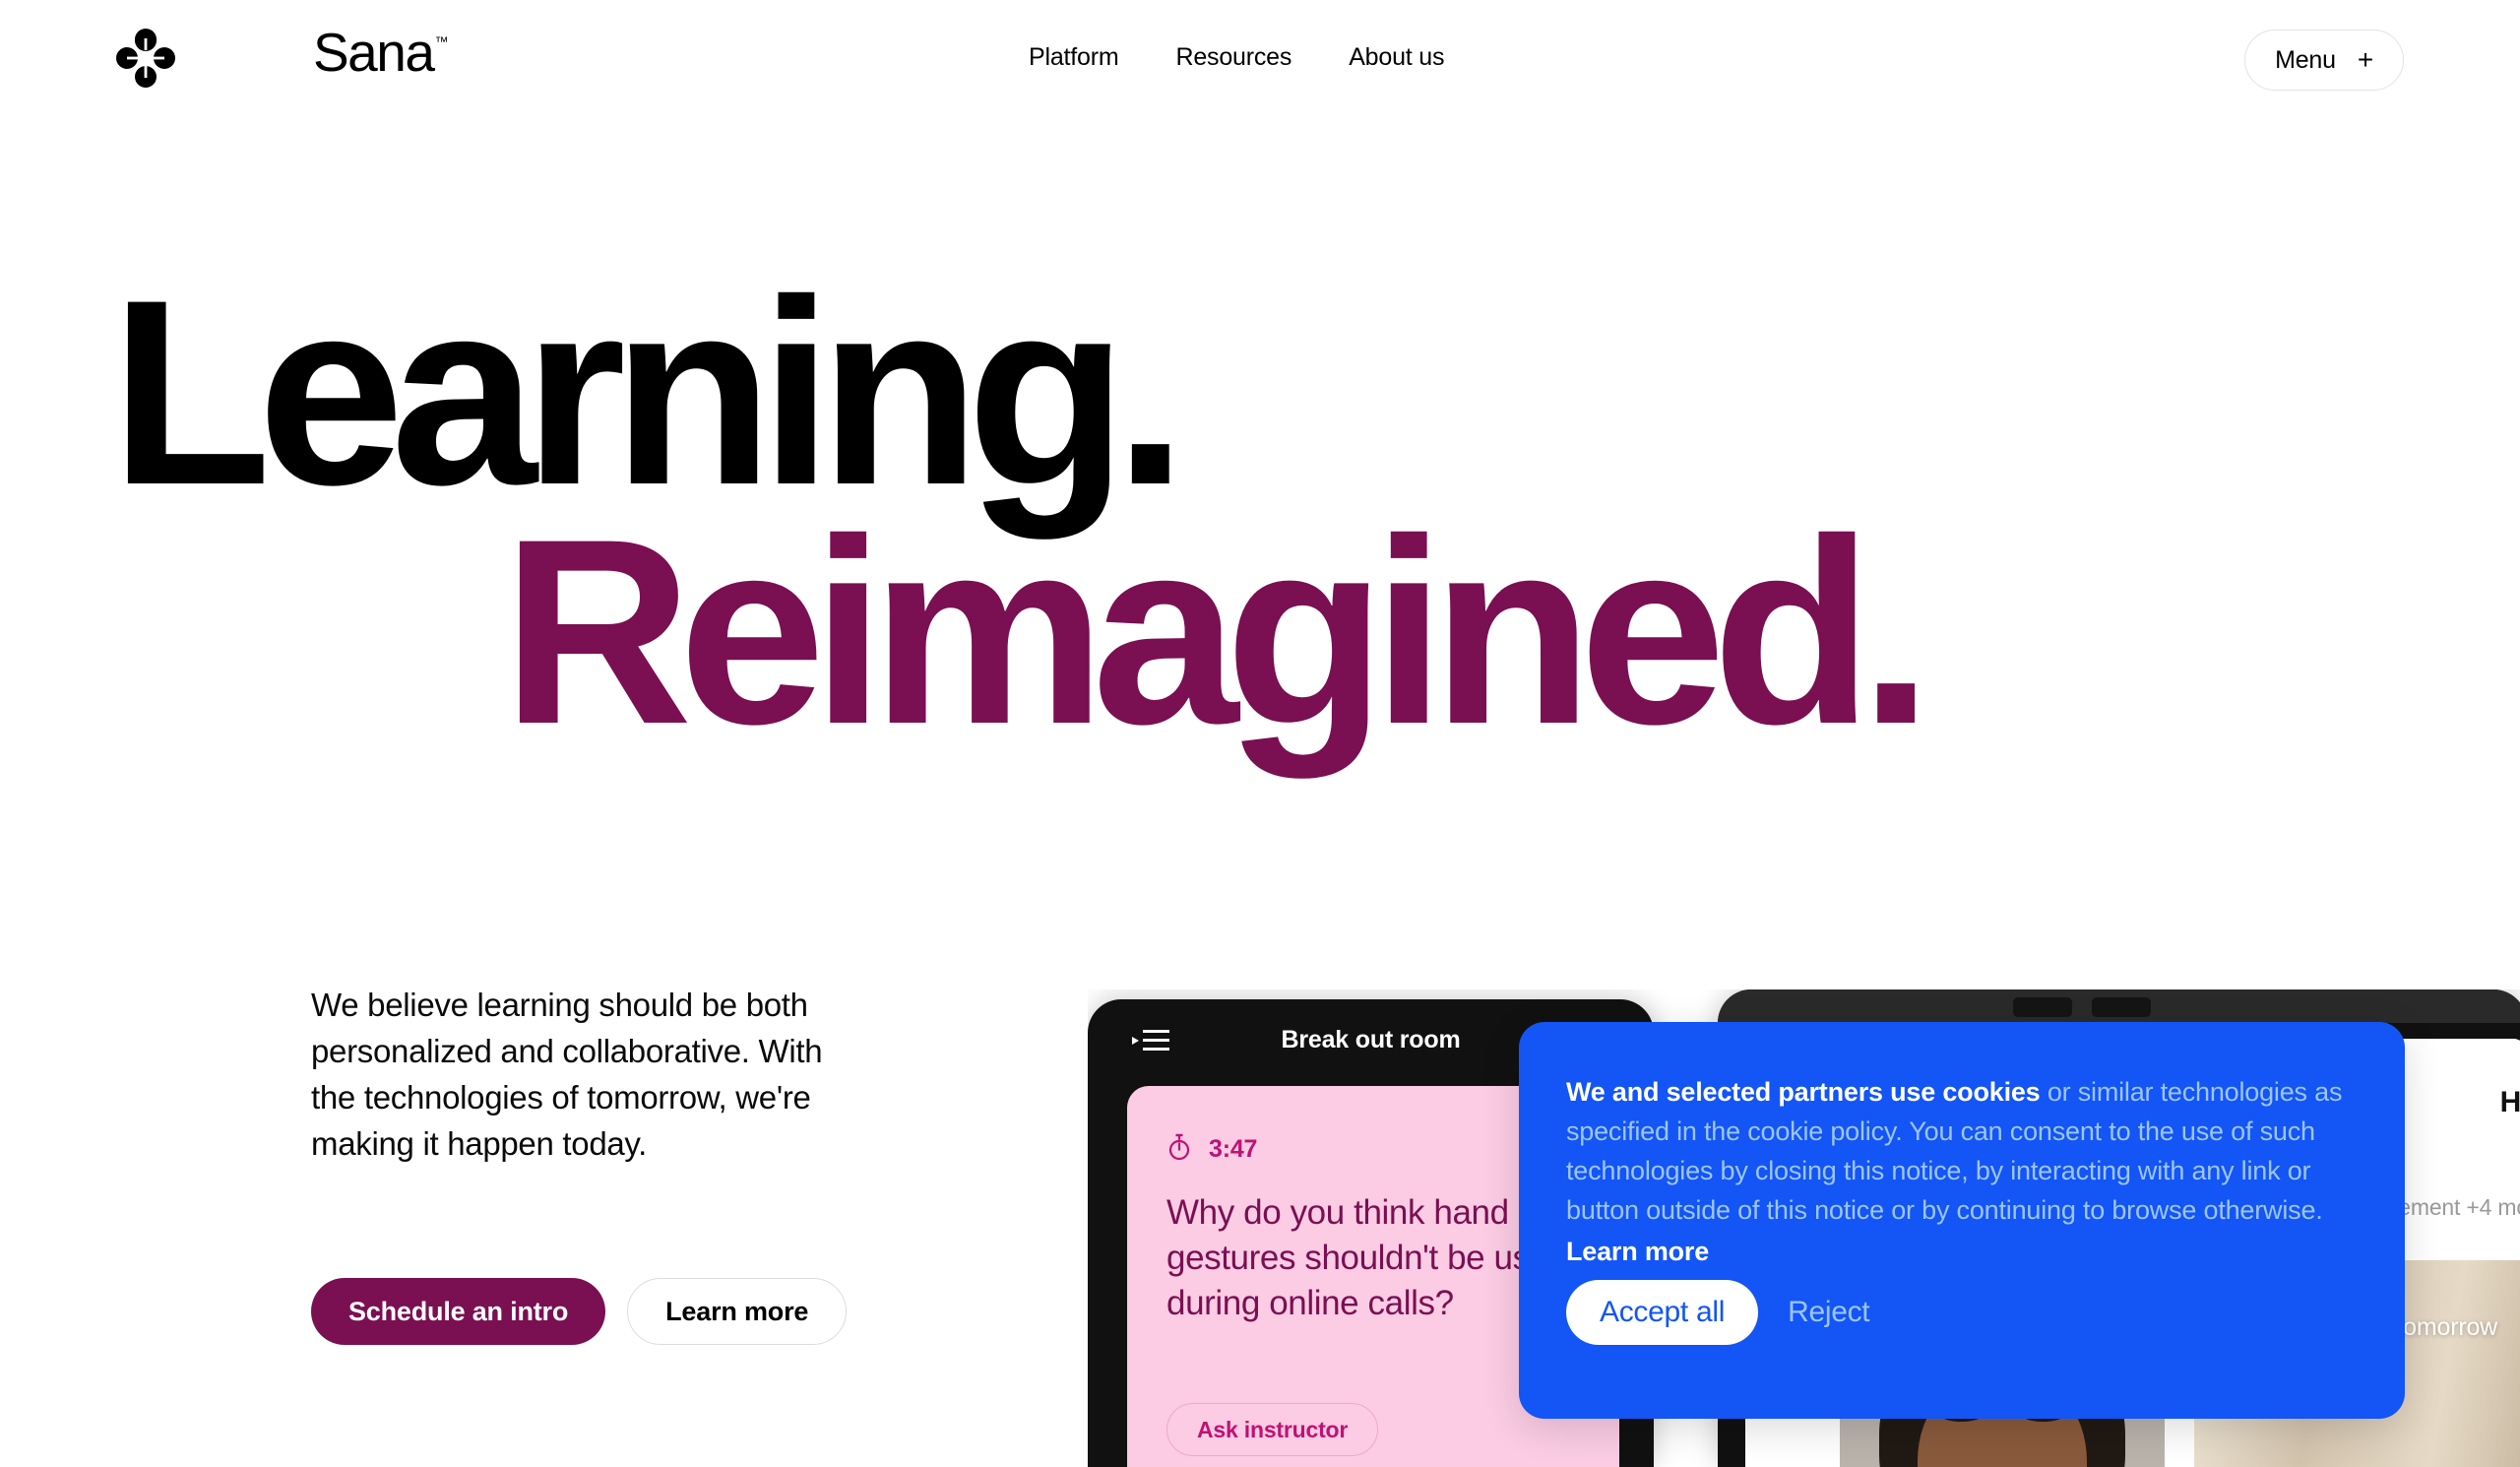 The height and width of the screenshot is (1467, 2520). I want to click on learn-more-button: Learn more, so click(737, 1311).